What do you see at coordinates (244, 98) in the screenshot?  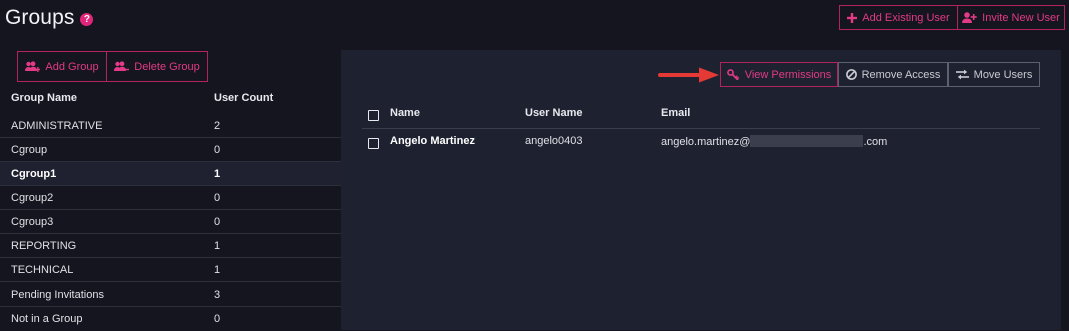 I see `column-header-user-count: User Count` at bounding box center [244, 98].